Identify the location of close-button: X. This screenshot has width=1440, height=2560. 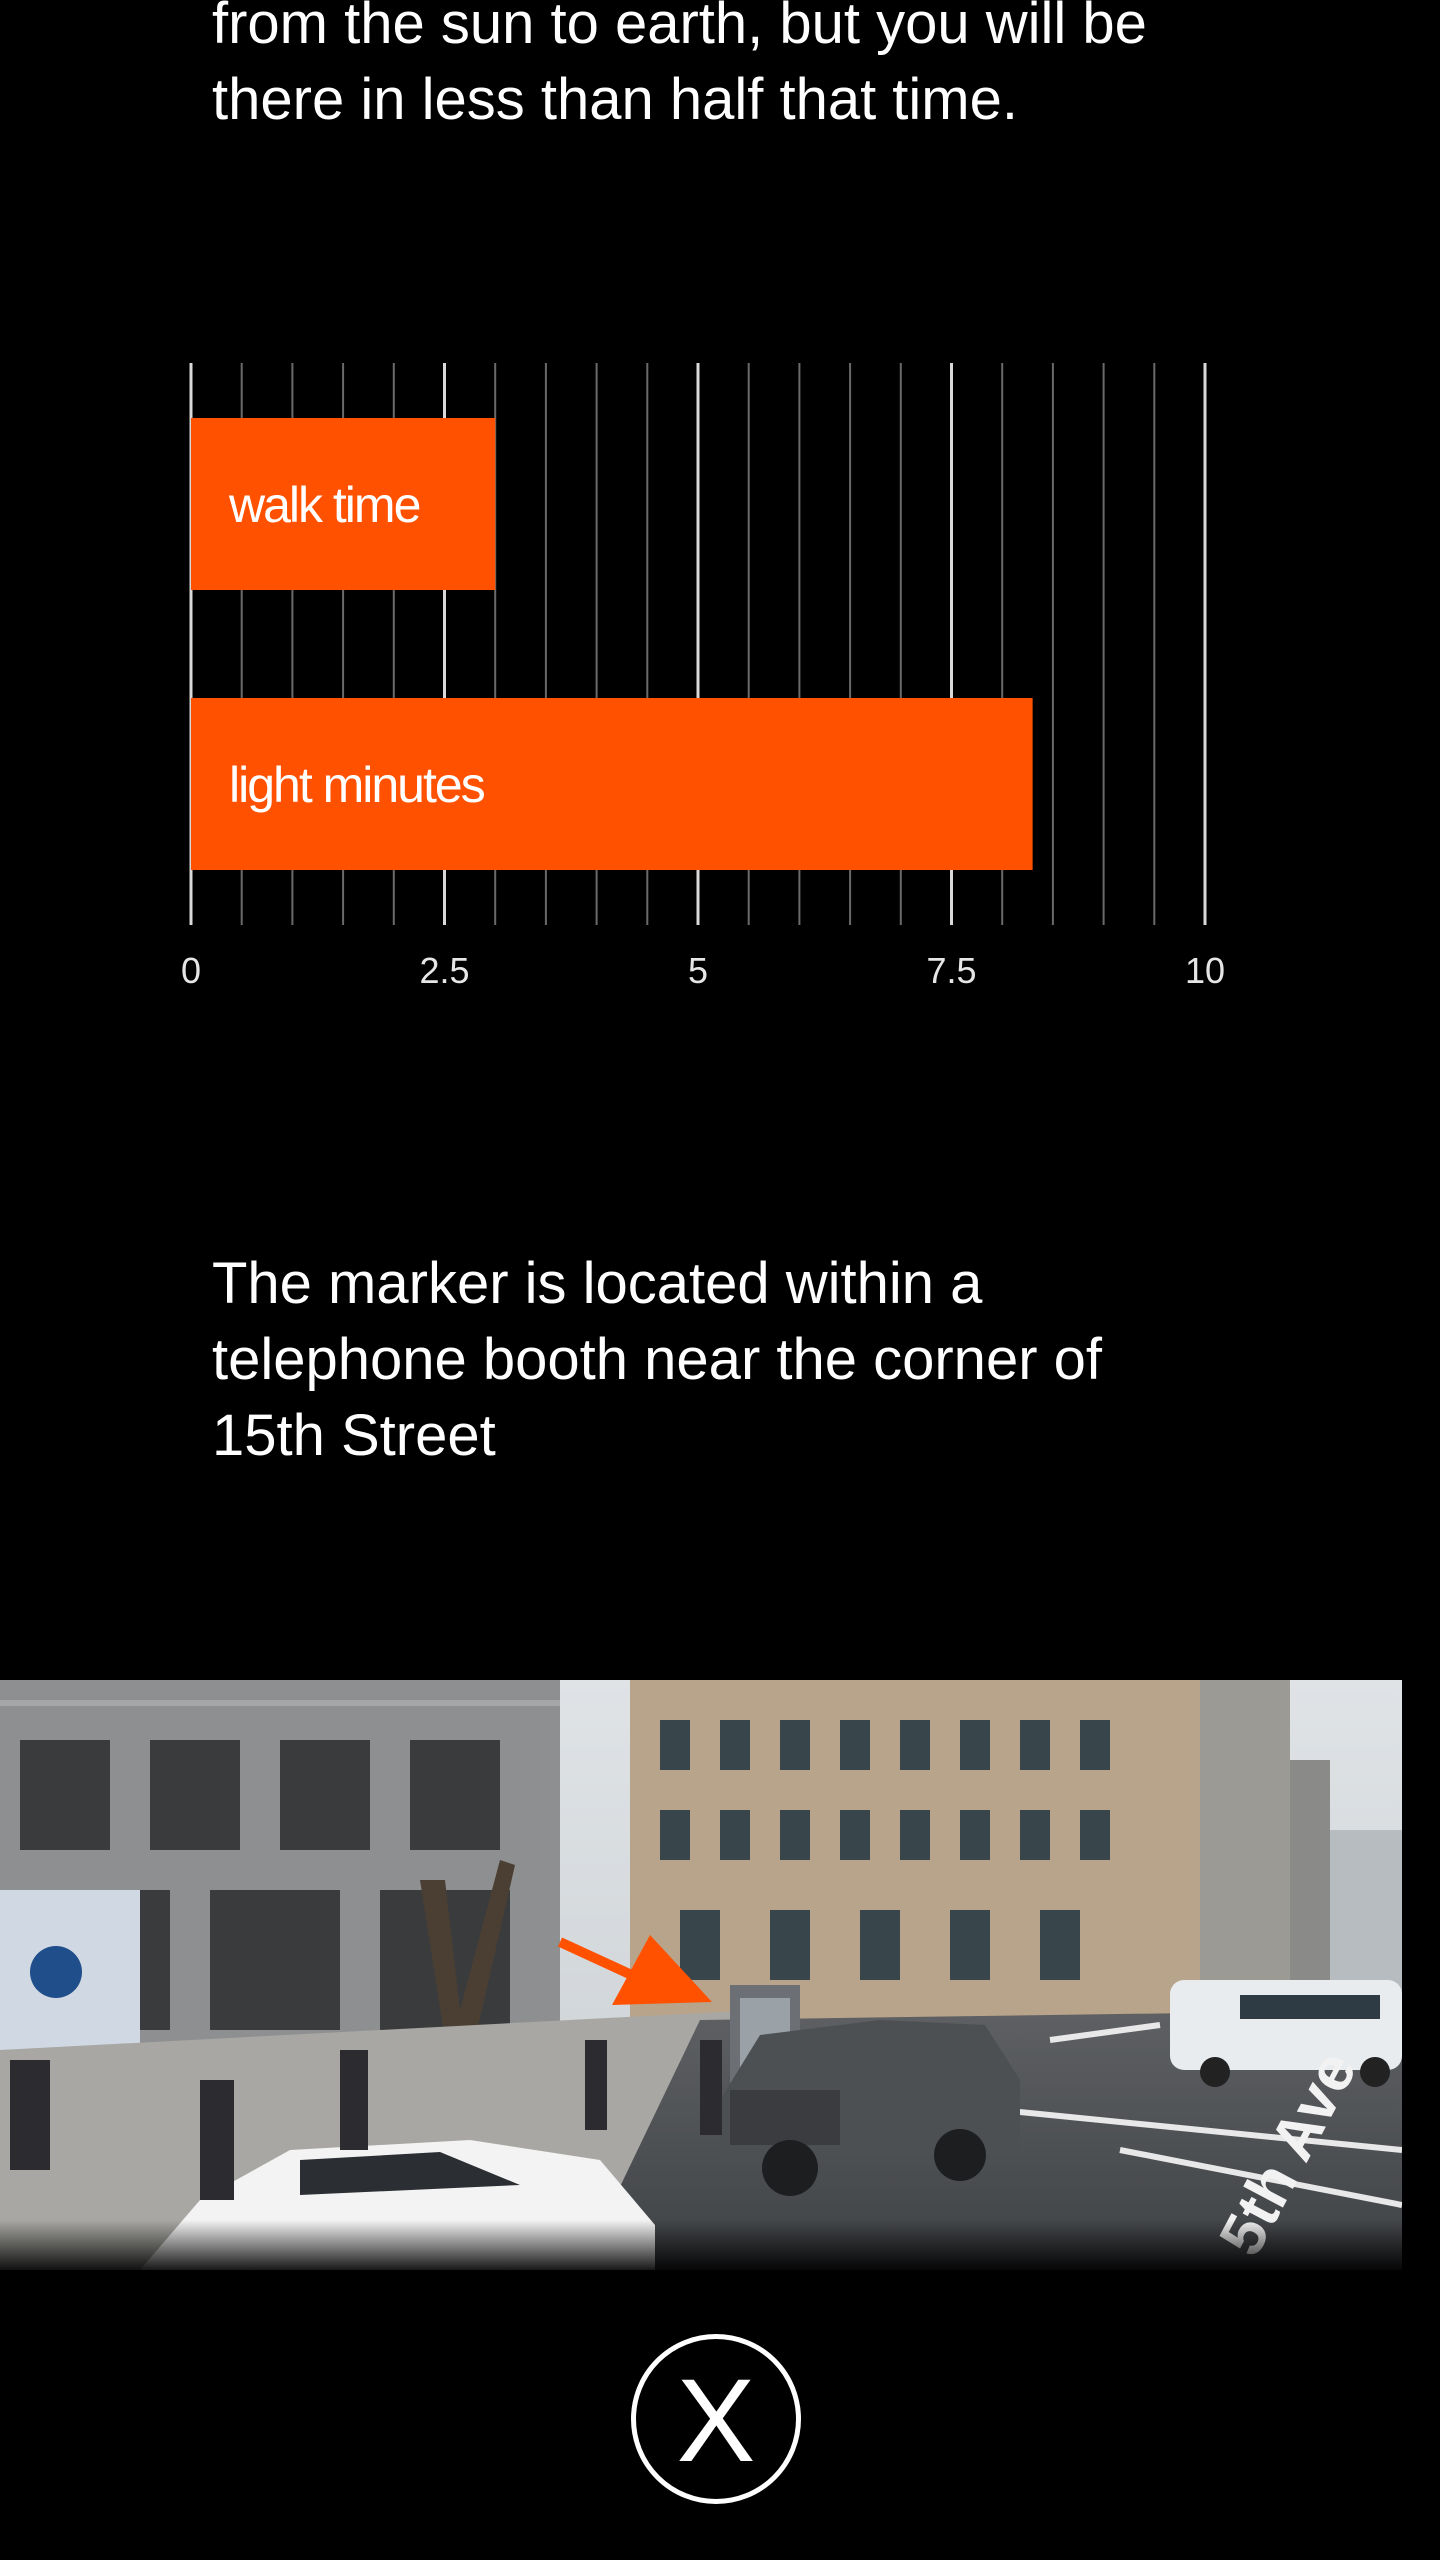
(716, 2419).